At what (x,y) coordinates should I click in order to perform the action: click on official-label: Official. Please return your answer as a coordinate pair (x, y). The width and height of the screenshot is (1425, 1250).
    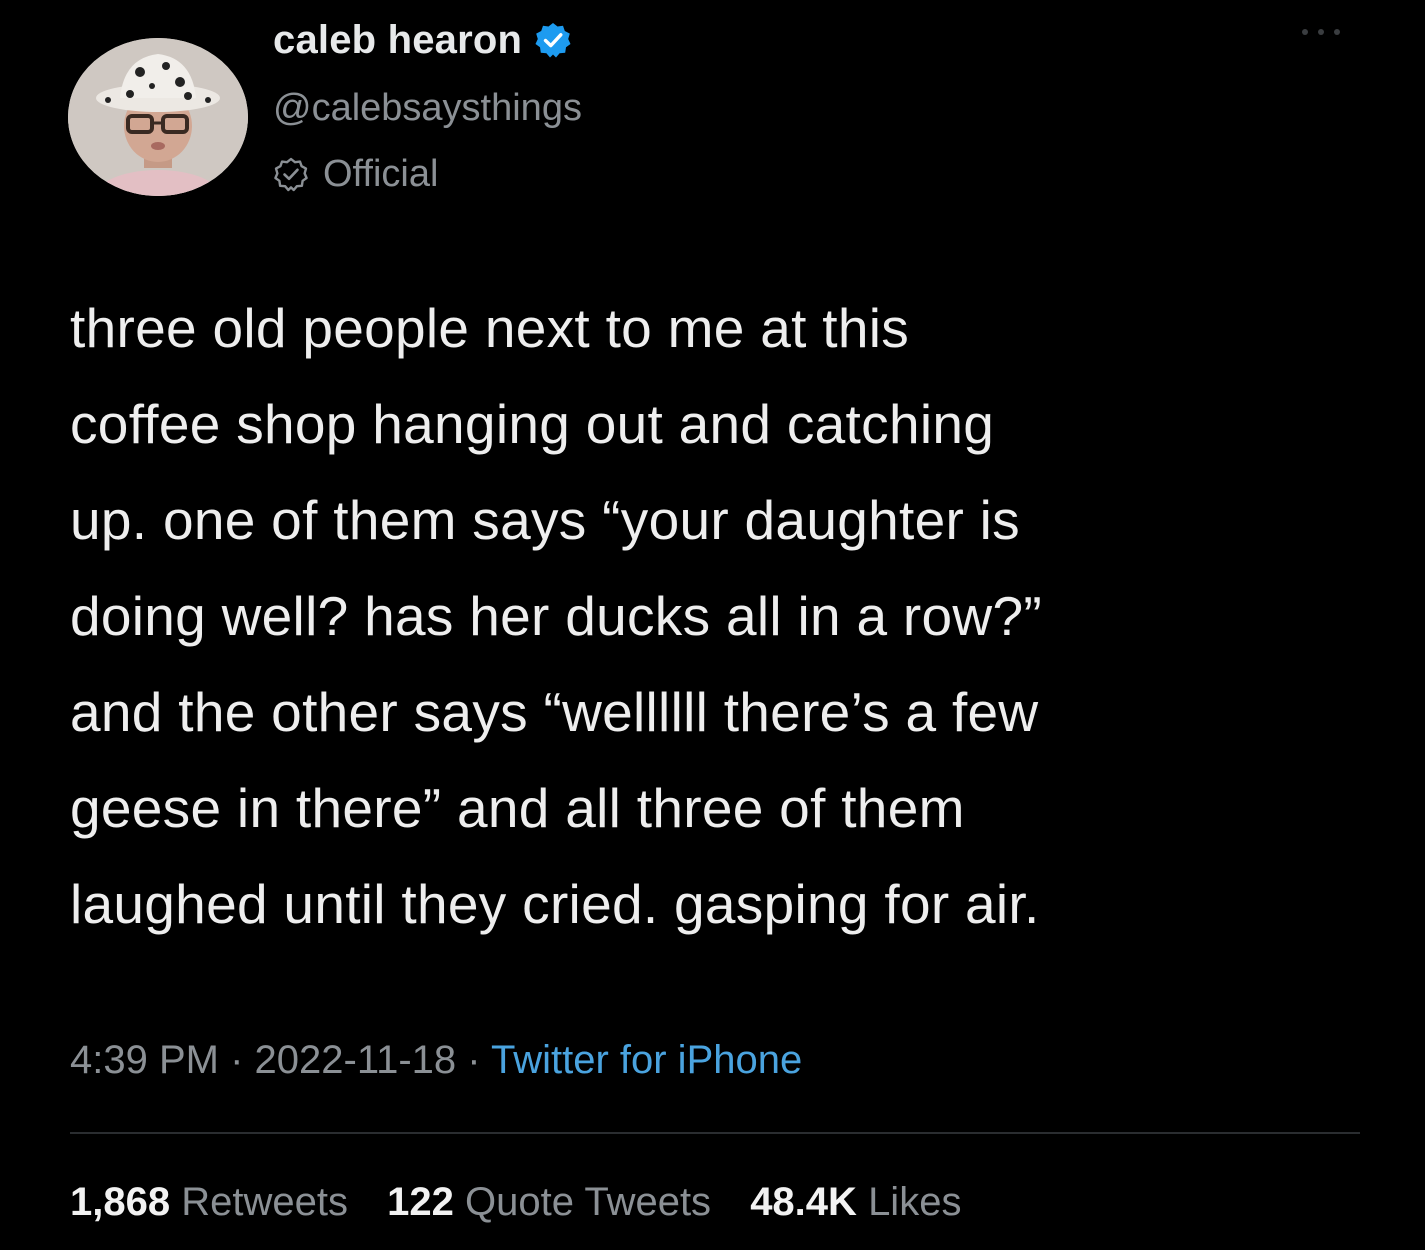
    Looking at the image, I should click on (381, 173).